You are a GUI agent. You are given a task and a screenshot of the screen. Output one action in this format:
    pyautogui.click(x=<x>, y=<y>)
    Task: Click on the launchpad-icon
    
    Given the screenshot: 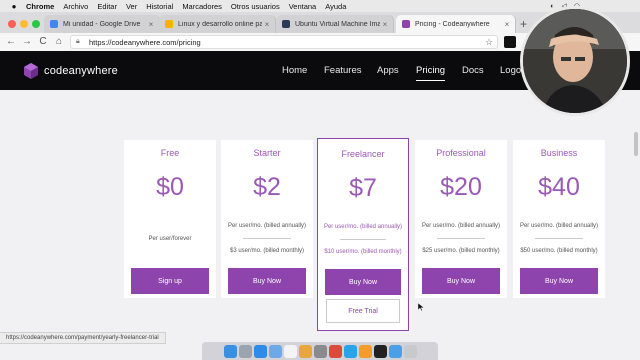 What is the action you would take?
    pyautogui.click(x=245, y=351)
    